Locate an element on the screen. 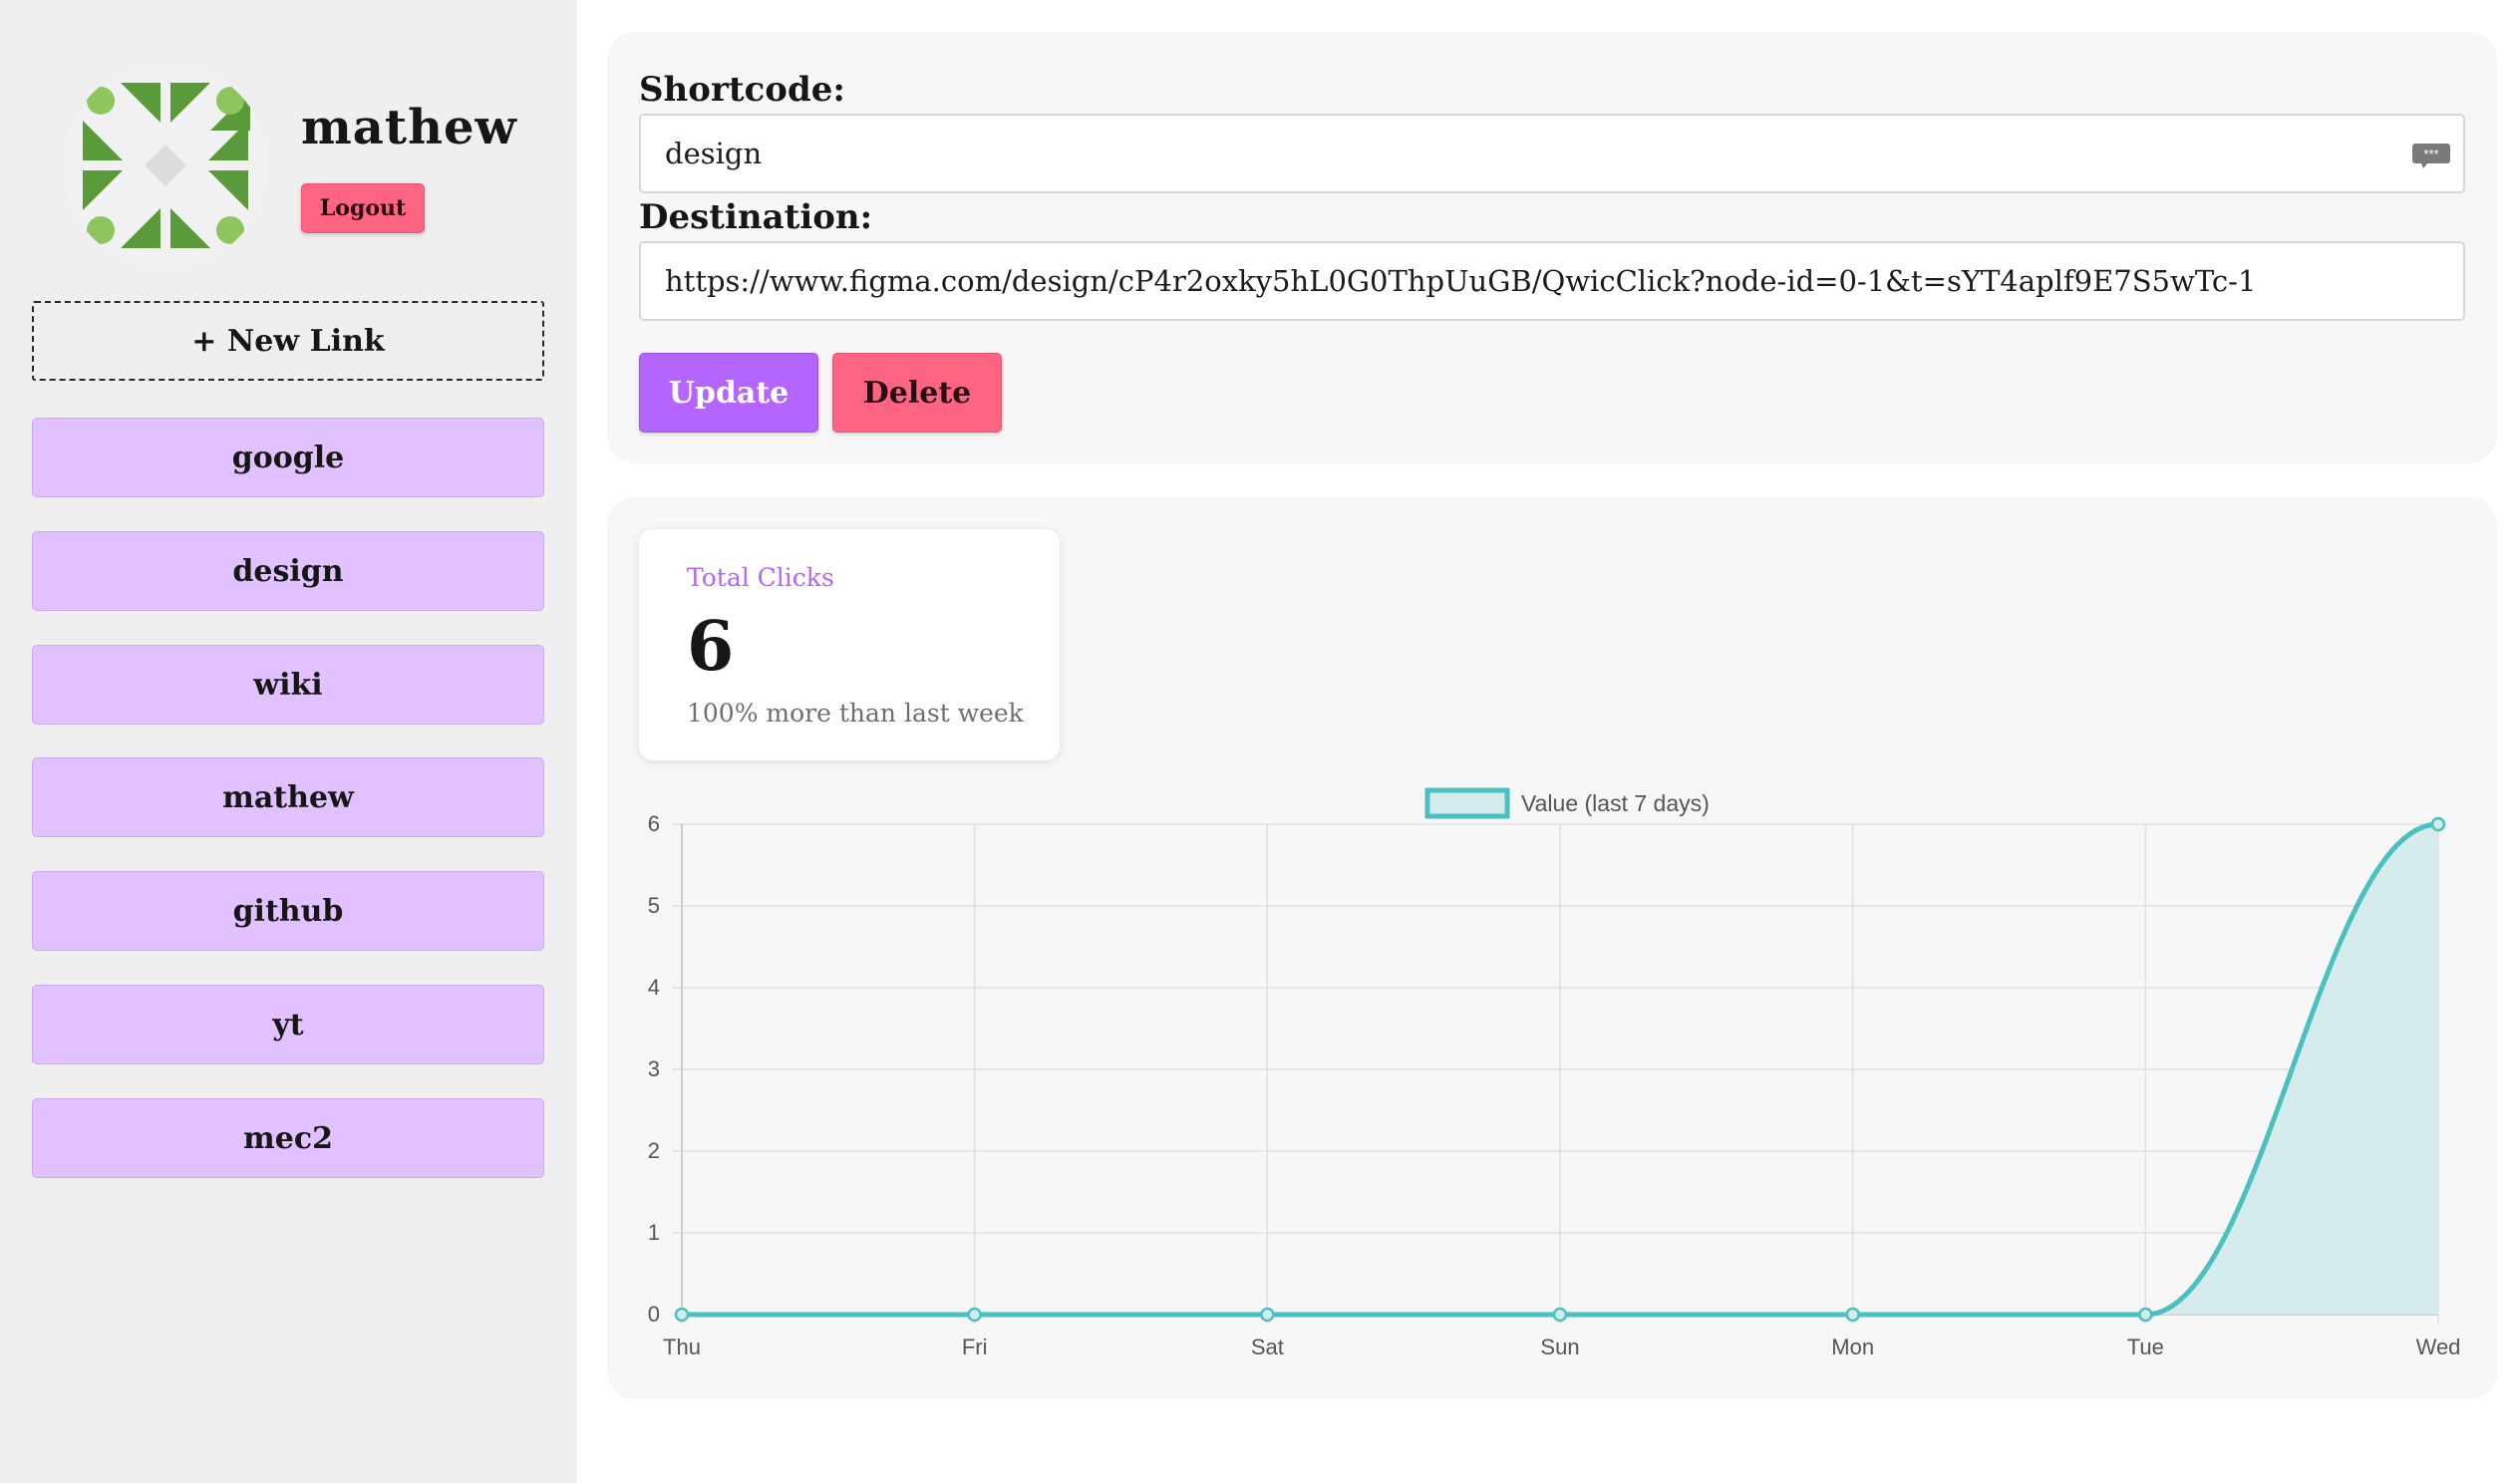 The height and width of the screenshot is (1483, 2520). x-tick-label: Mon is located at coordinates (1852, 1347).